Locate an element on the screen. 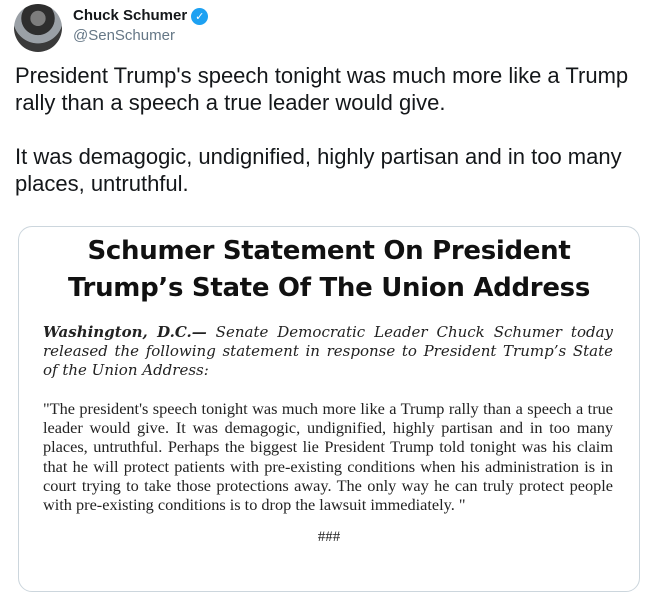 This screenshot has width=649, height=600. tweet-header: Chuck Schumer ✓ @SenSchumer is located at coordinates (111, 28).